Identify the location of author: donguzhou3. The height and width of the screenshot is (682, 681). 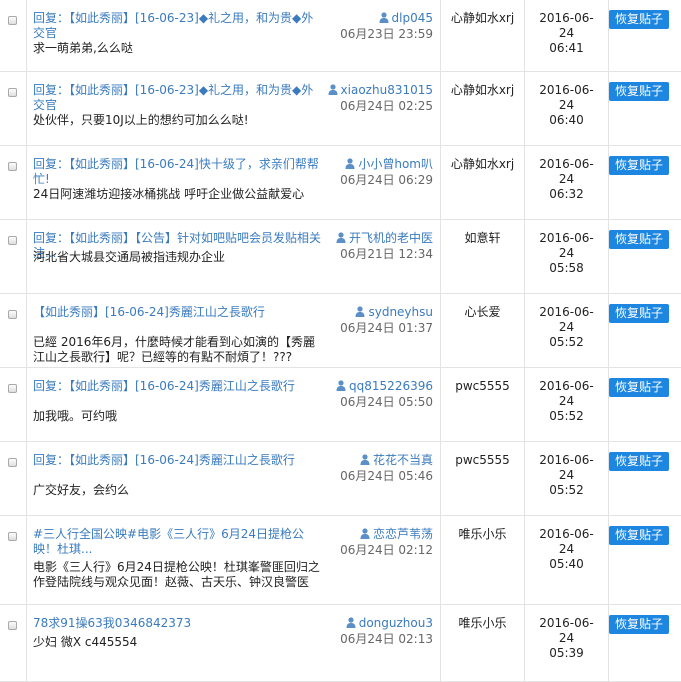
(373, 623).